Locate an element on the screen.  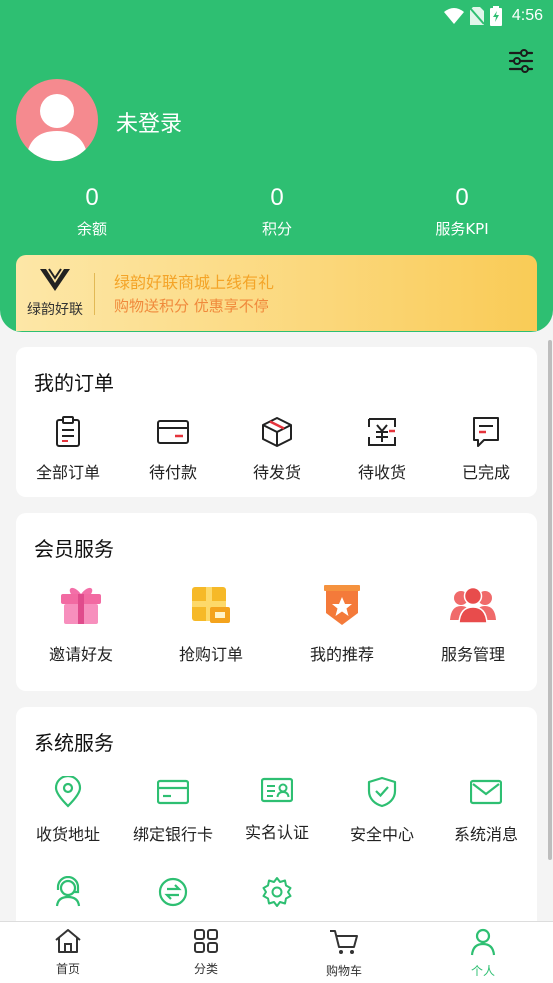
member-title: 会员服务 is located at coordinates (74, 549).